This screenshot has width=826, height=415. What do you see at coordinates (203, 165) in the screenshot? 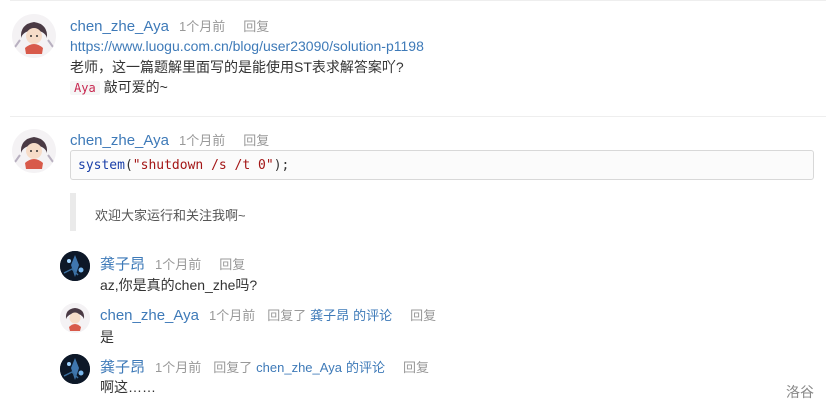
I see `code-string: "shutdown /s /t 0"` at bounding box center [203, 165].